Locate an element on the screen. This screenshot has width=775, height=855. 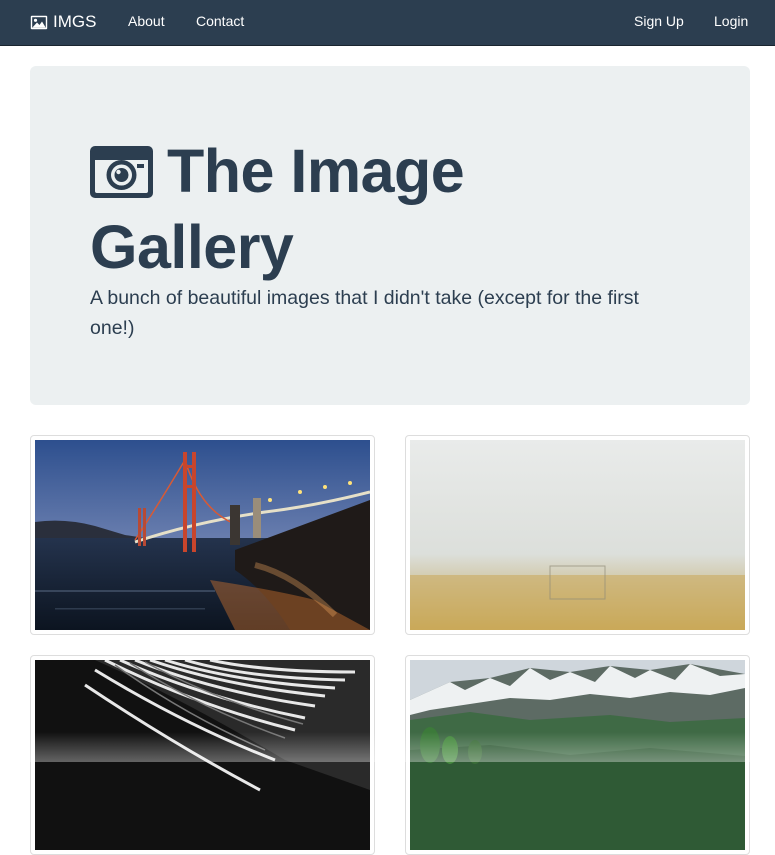
image-icon is located at coordinates (39, 22).